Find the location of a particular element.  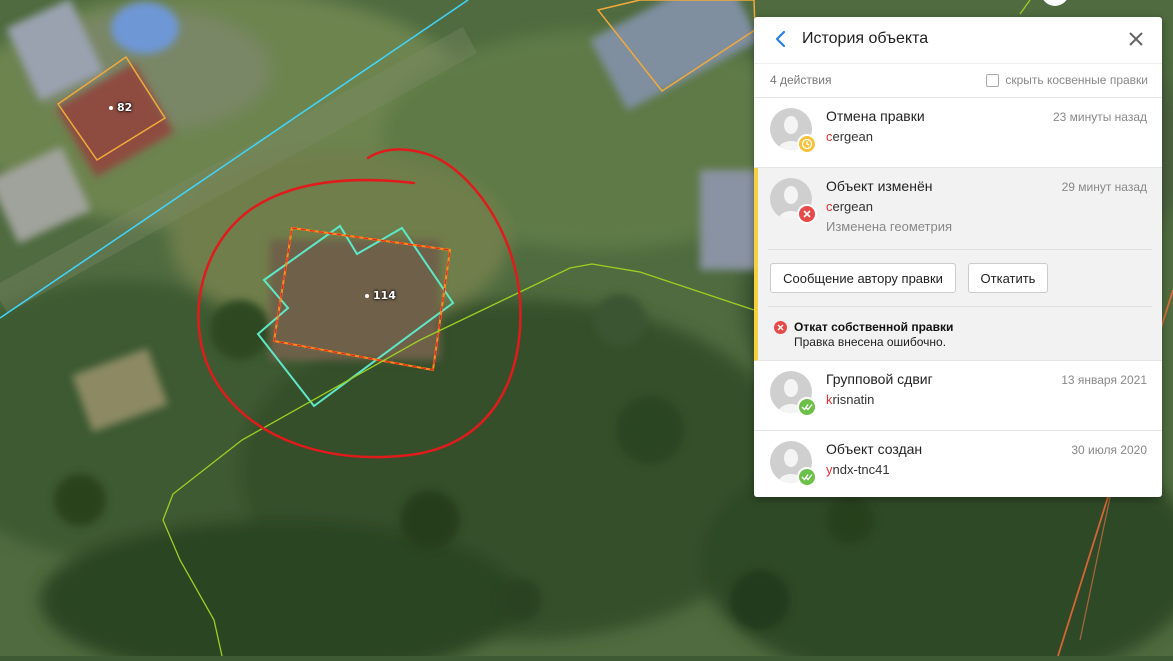

checkbox-box is located at coordinates (993, 80).